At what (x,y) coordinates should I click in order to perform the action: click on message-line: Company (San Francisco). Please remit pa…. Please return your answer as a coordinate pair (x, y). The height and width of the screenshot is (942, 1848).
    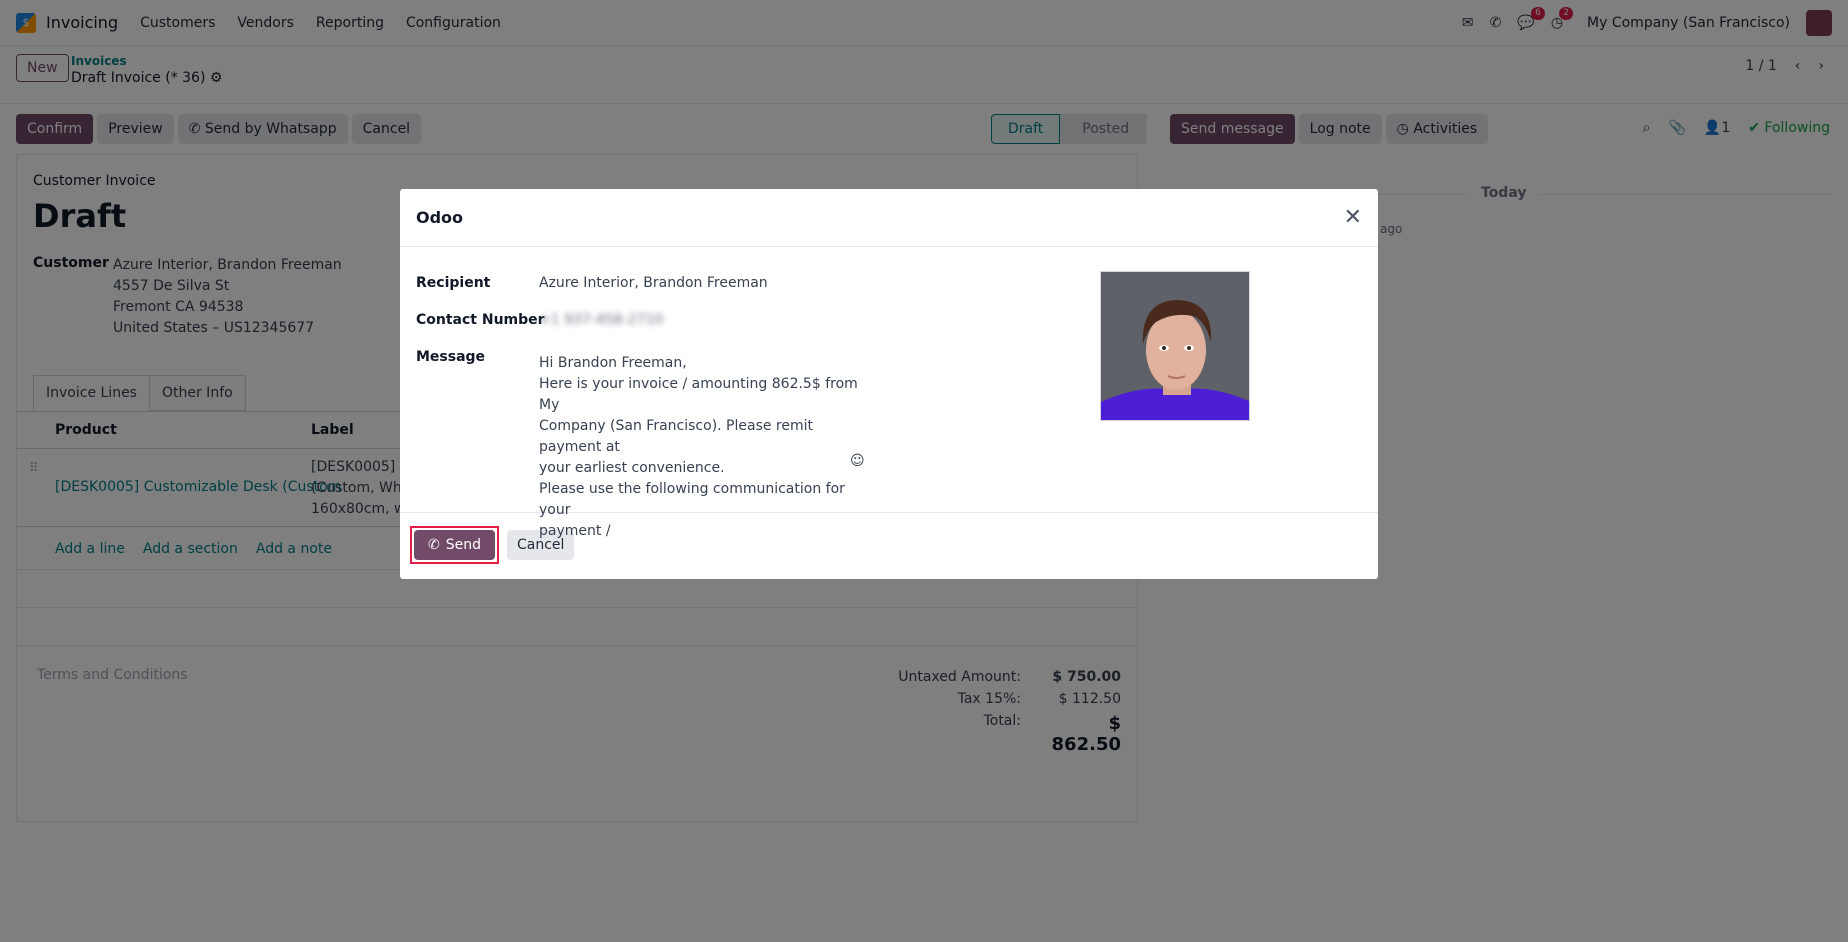
    Looking at the image, I should click on (676, 436).